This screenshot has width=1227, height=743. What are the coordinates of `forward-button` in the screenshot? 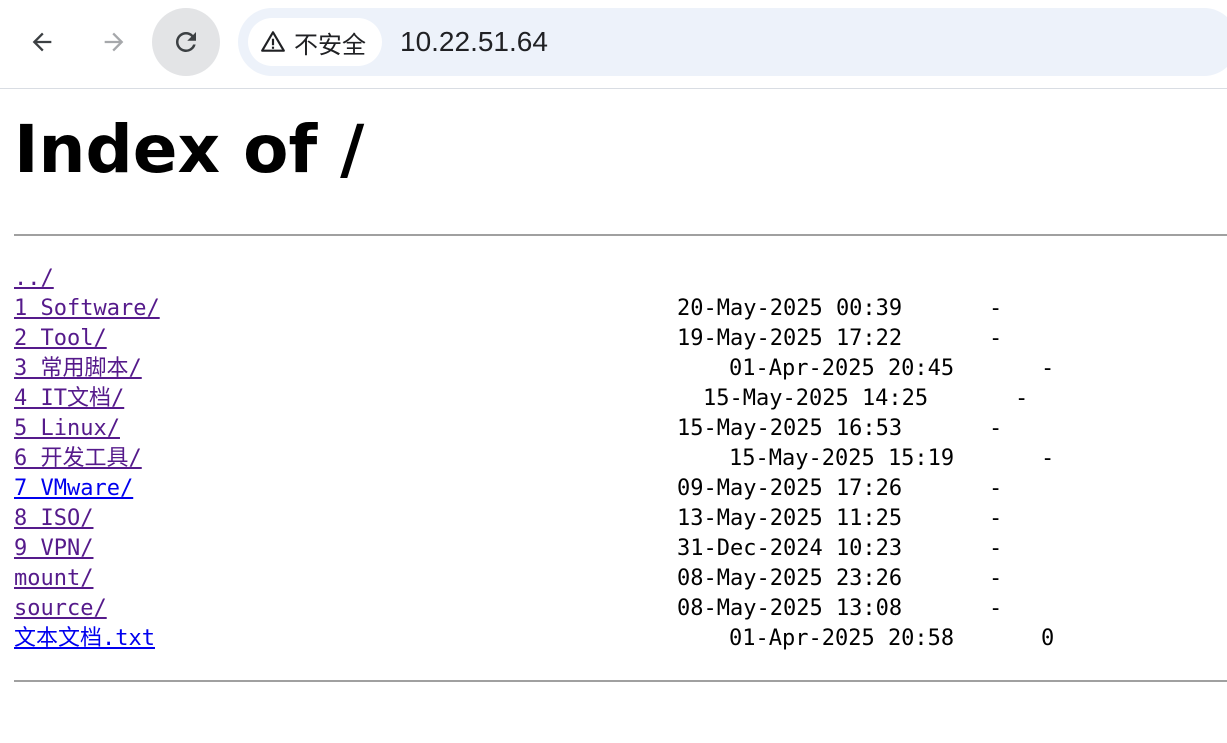 It's located at (114, 42).